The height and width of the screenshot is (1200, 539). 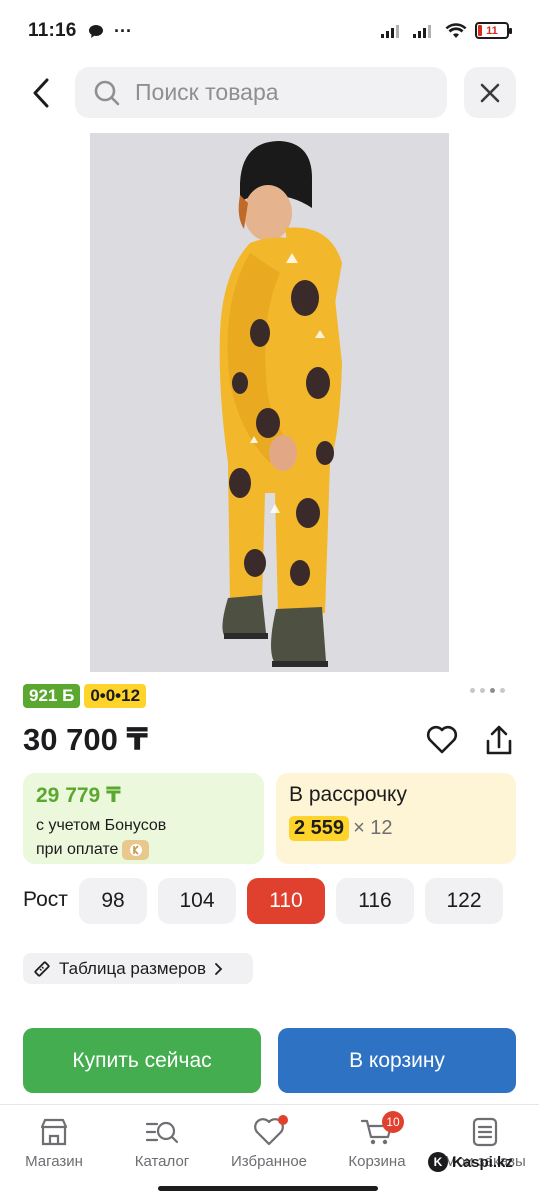 What do you see at coordinates (42, 968) in the screenshot?
I see `ruler-icon` at bounding box center [42, 968].